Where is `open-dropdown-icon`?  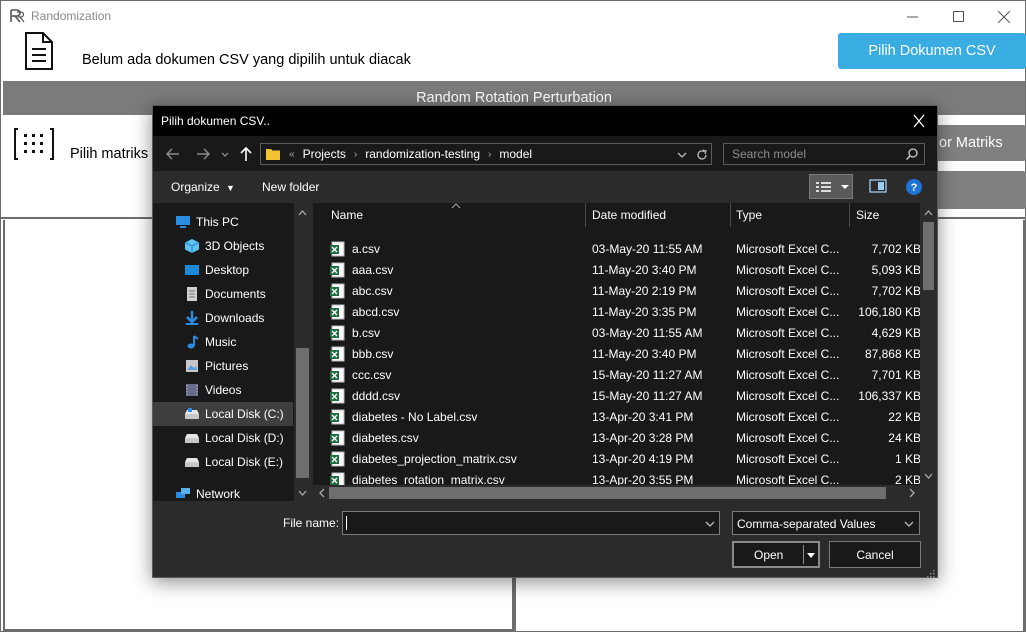
open-dropdown-icon is located at coordinates (811, 555).